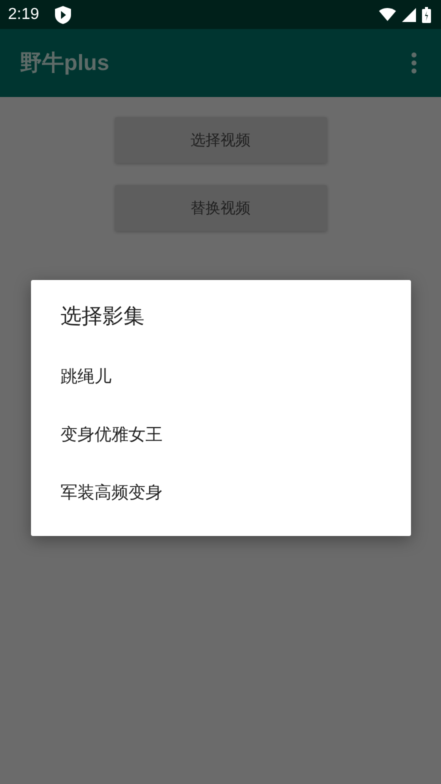 The image size is (441, 784). What do you see at coordinates (103, 316) in the screenshot?
I see `dialog-title: 选择影集` at bounding box center [103, 316].